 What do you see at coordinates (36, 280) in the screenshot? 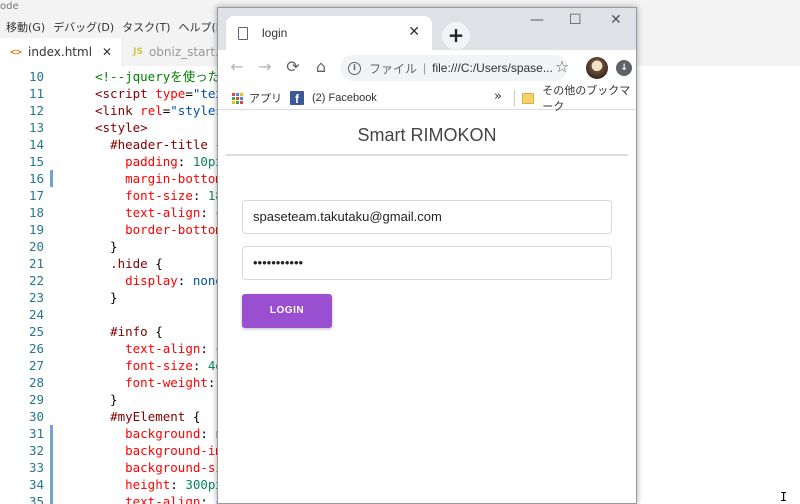
I see `line-number: 22` at bounding box center [36, 280].